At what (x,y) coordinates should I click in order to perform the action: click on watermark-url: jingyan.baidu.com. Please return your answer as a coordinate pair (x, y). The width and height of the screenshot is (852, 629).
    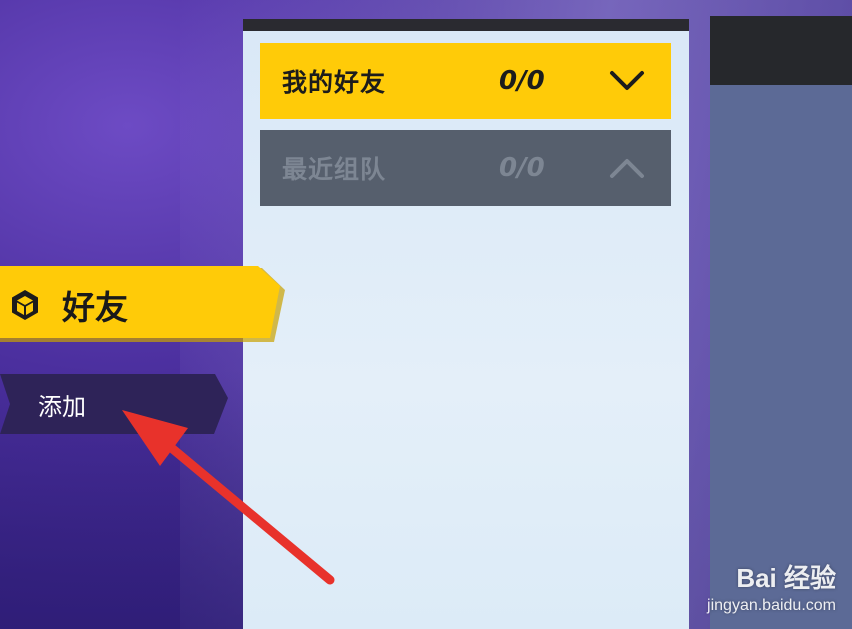
    Looking at the image, I should click on (771, 605).